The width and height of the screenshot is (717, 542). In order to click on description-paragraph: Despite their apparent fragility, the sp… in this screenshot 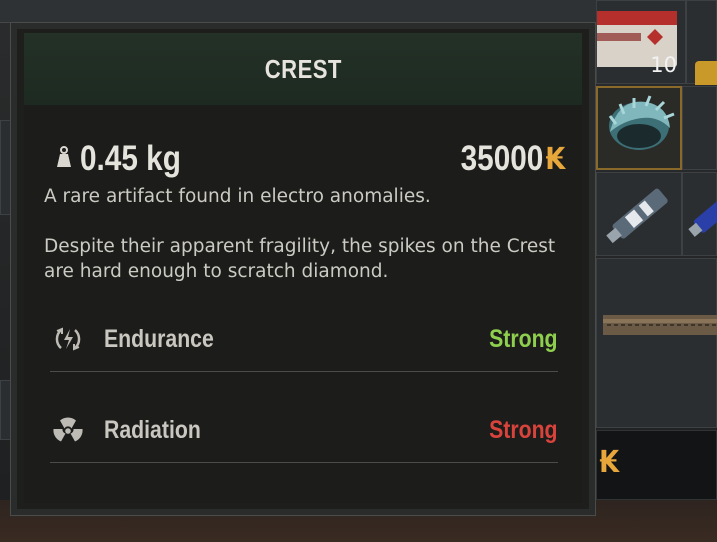, I will do `click(300, 259)`.